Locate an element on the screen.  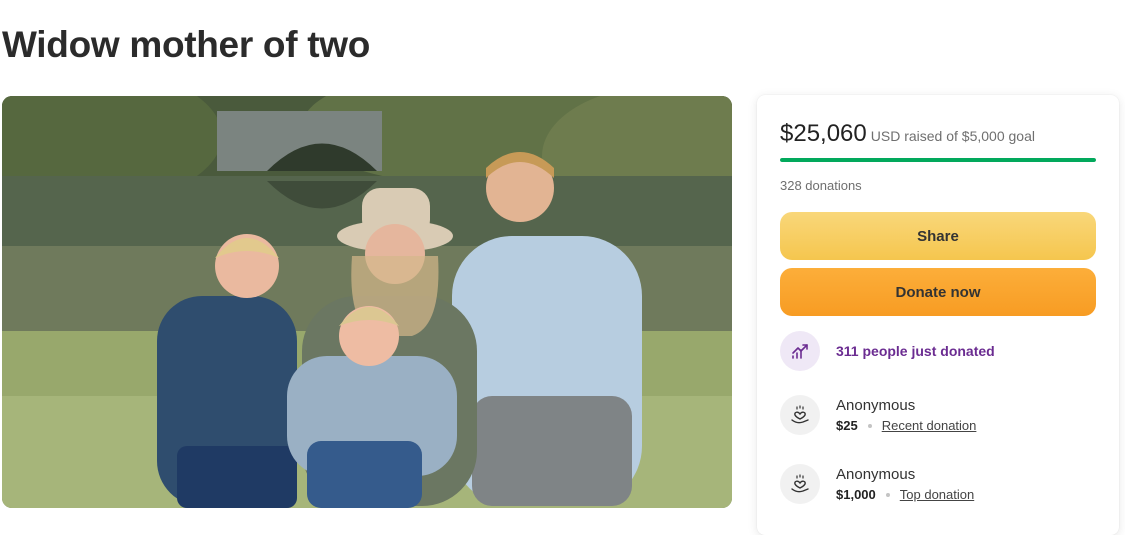
donate-now-button: Donate now is located at coordinates (938, 292).